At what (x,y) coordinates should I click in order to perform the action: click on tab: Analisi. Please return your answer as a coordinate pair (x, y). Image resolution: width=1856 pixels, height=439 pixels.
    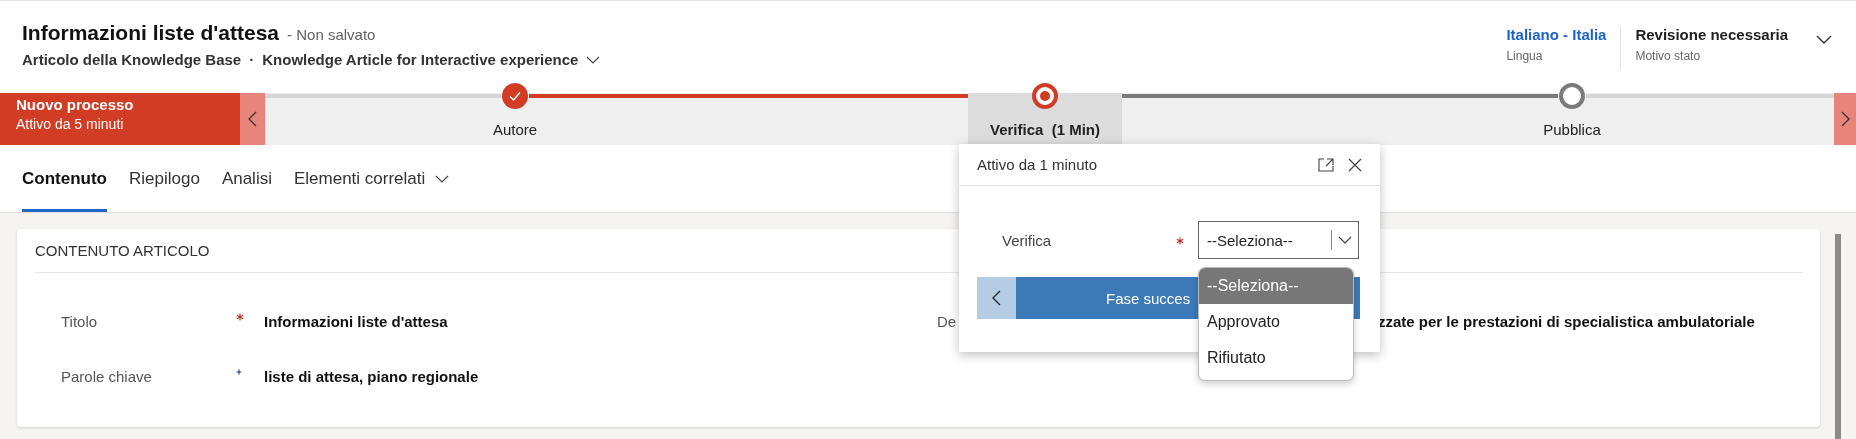
    Looking at the image, I should click on (246, 178).